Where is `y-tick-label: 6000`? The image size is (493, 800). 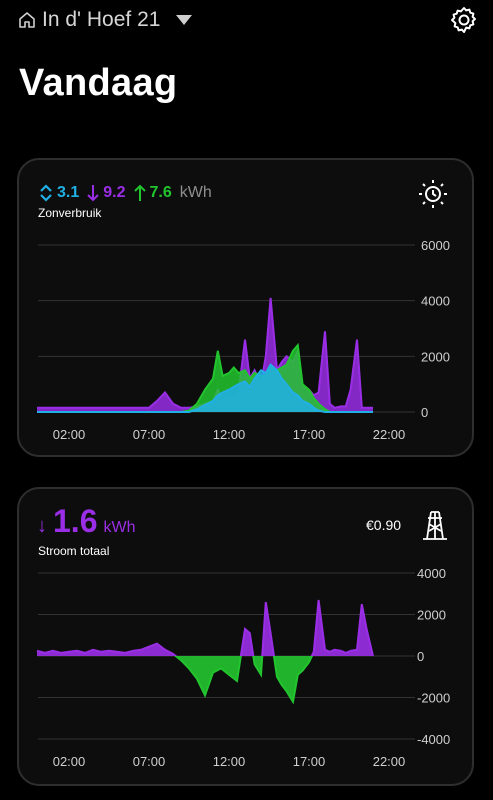
y-tick-label: 6000 is located at coordinates (435, 245).